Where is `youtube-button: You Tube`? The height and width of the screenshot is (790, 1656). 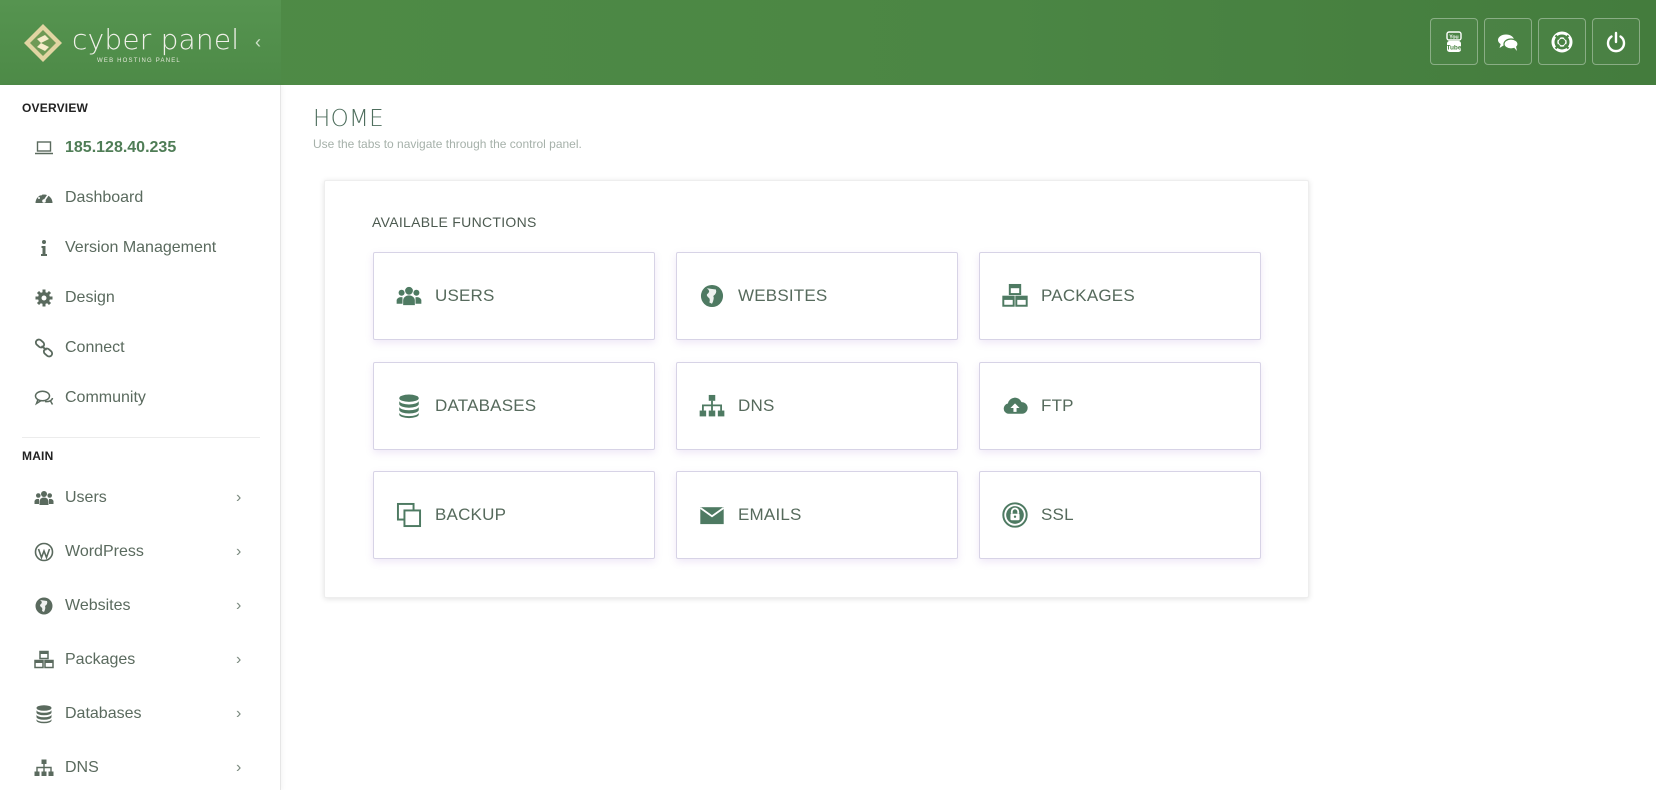 youtube-button: You Tube is located at coordinates (1454, 41).